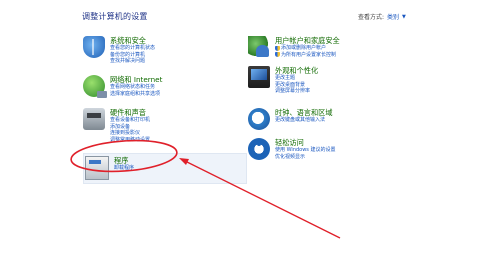 The image size is (500, 276). What do you see at coordinates (261, 199) in the screenshot?
I see `annotation-arrow-line` at bounding box center [261, 199].